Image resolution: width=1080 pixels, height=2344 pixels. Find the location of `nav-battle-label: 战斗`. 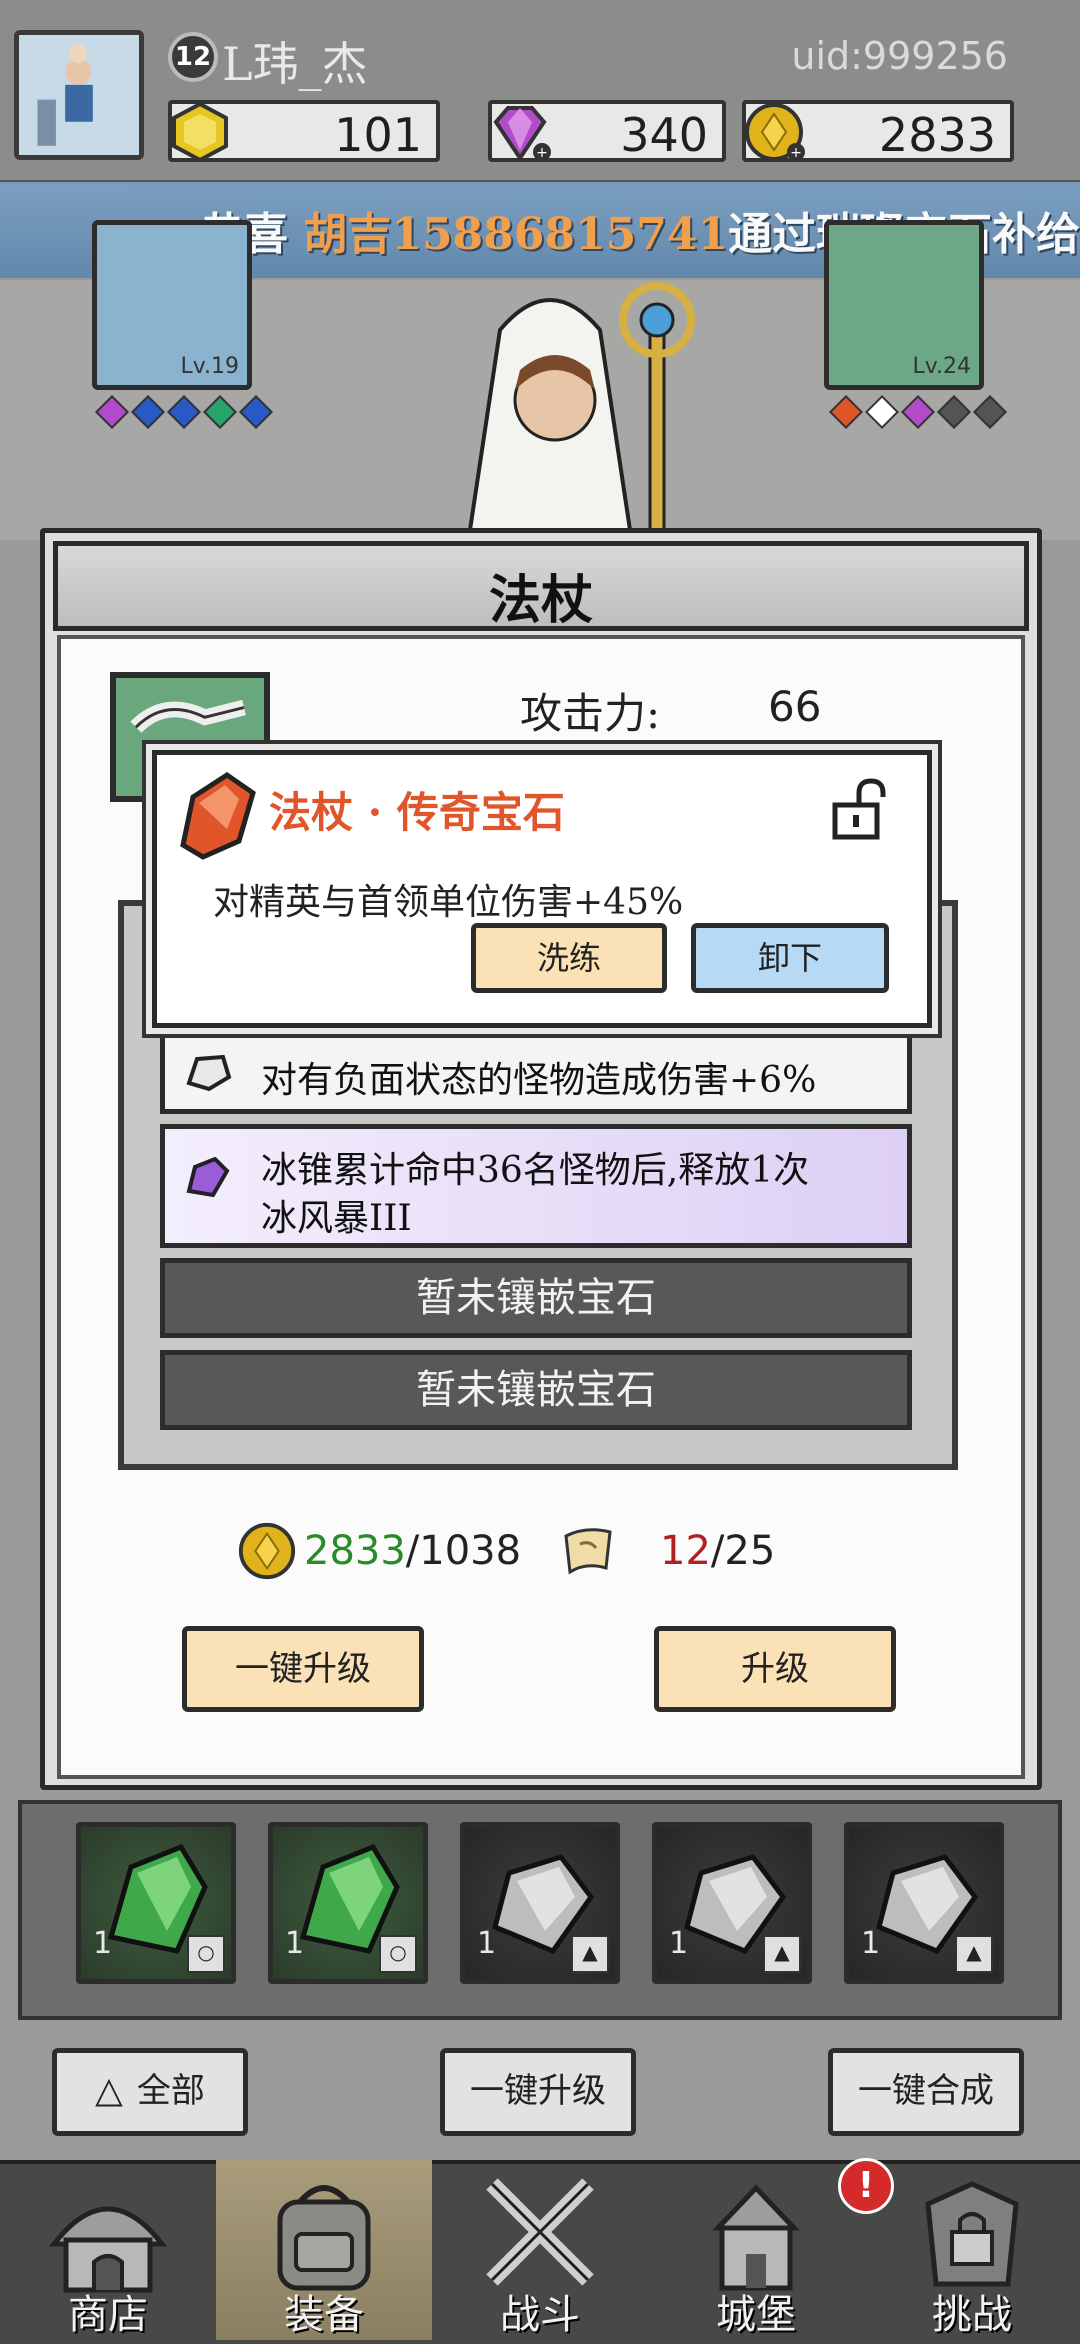

nav-battle-label: 战斗 is located at coordinates (540, 2315).